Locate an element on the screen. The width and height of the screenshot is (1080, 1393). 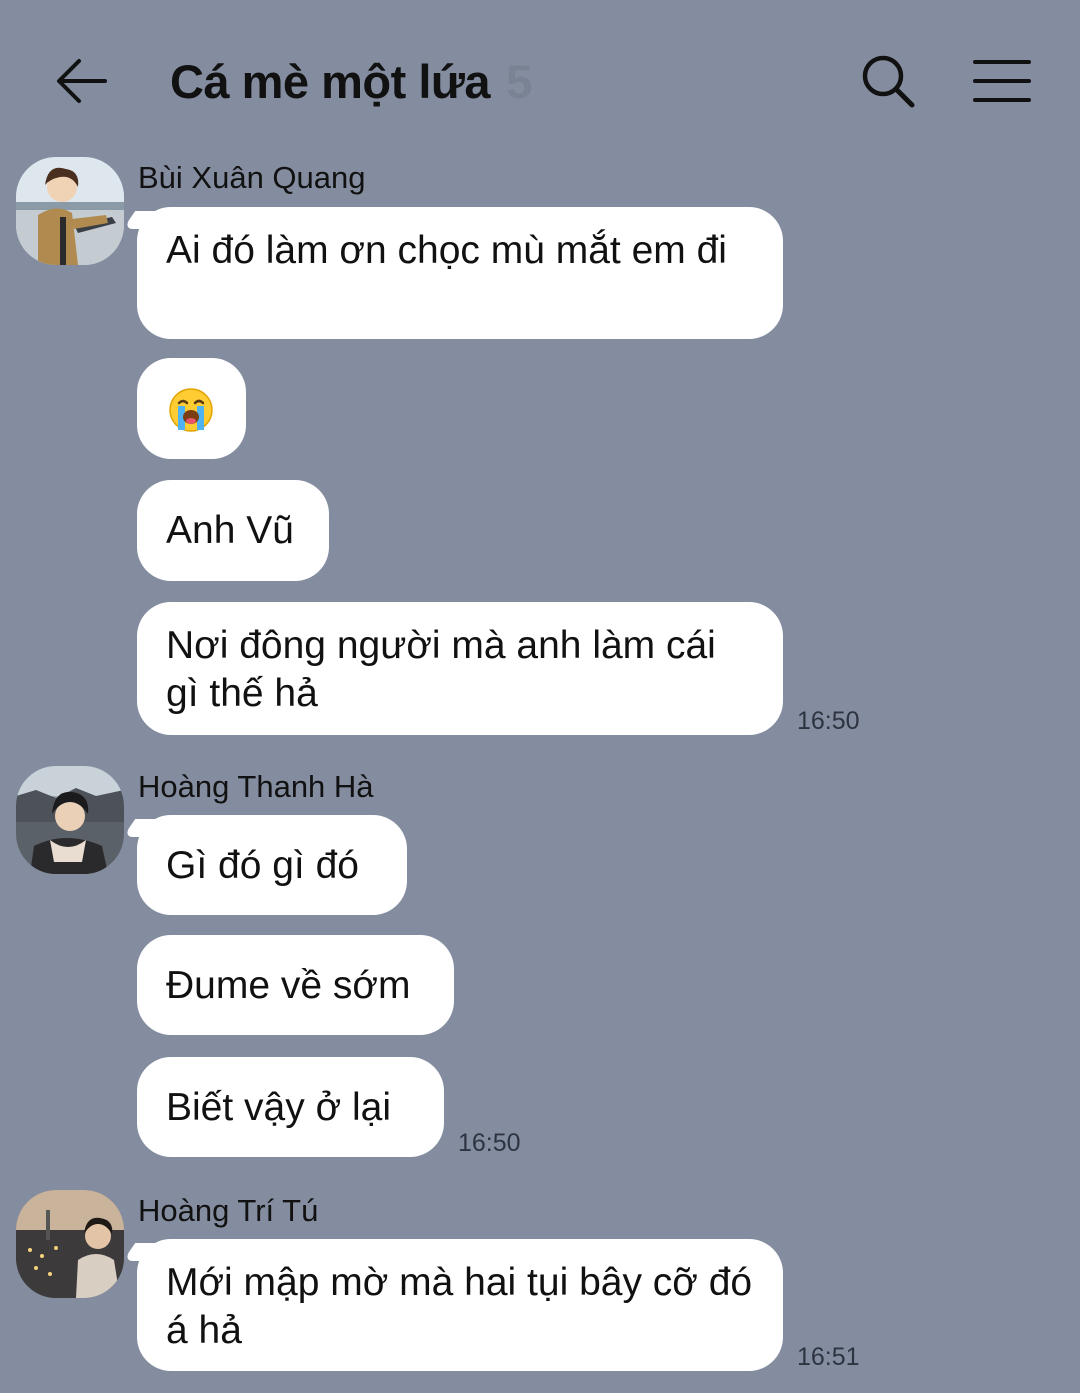
back-button is located at coordinates (81, 81).